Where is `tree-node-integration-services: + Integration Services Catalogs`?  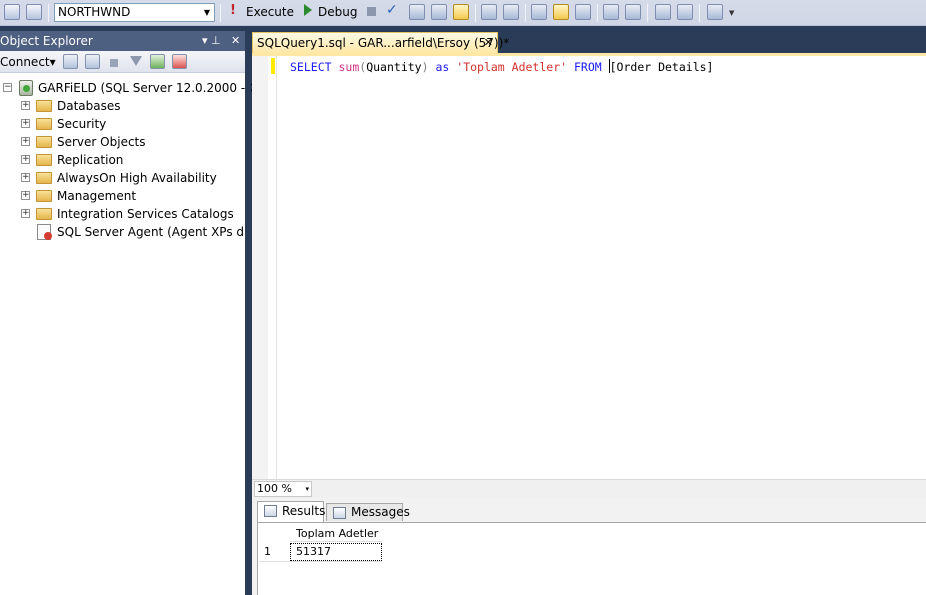
tree-node-integration-services: + Integration Services Catalogs is located at coordinates (122, 214).